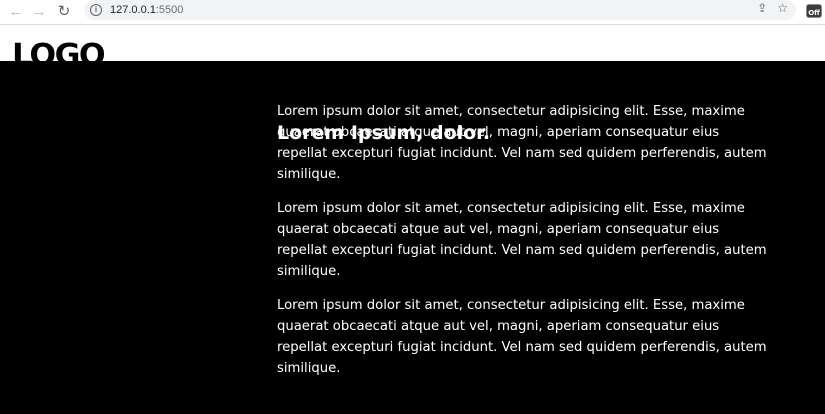 The width and height of the screenshot is (825, 414). I want to click on extension-icon: Off, so click(814, 11).